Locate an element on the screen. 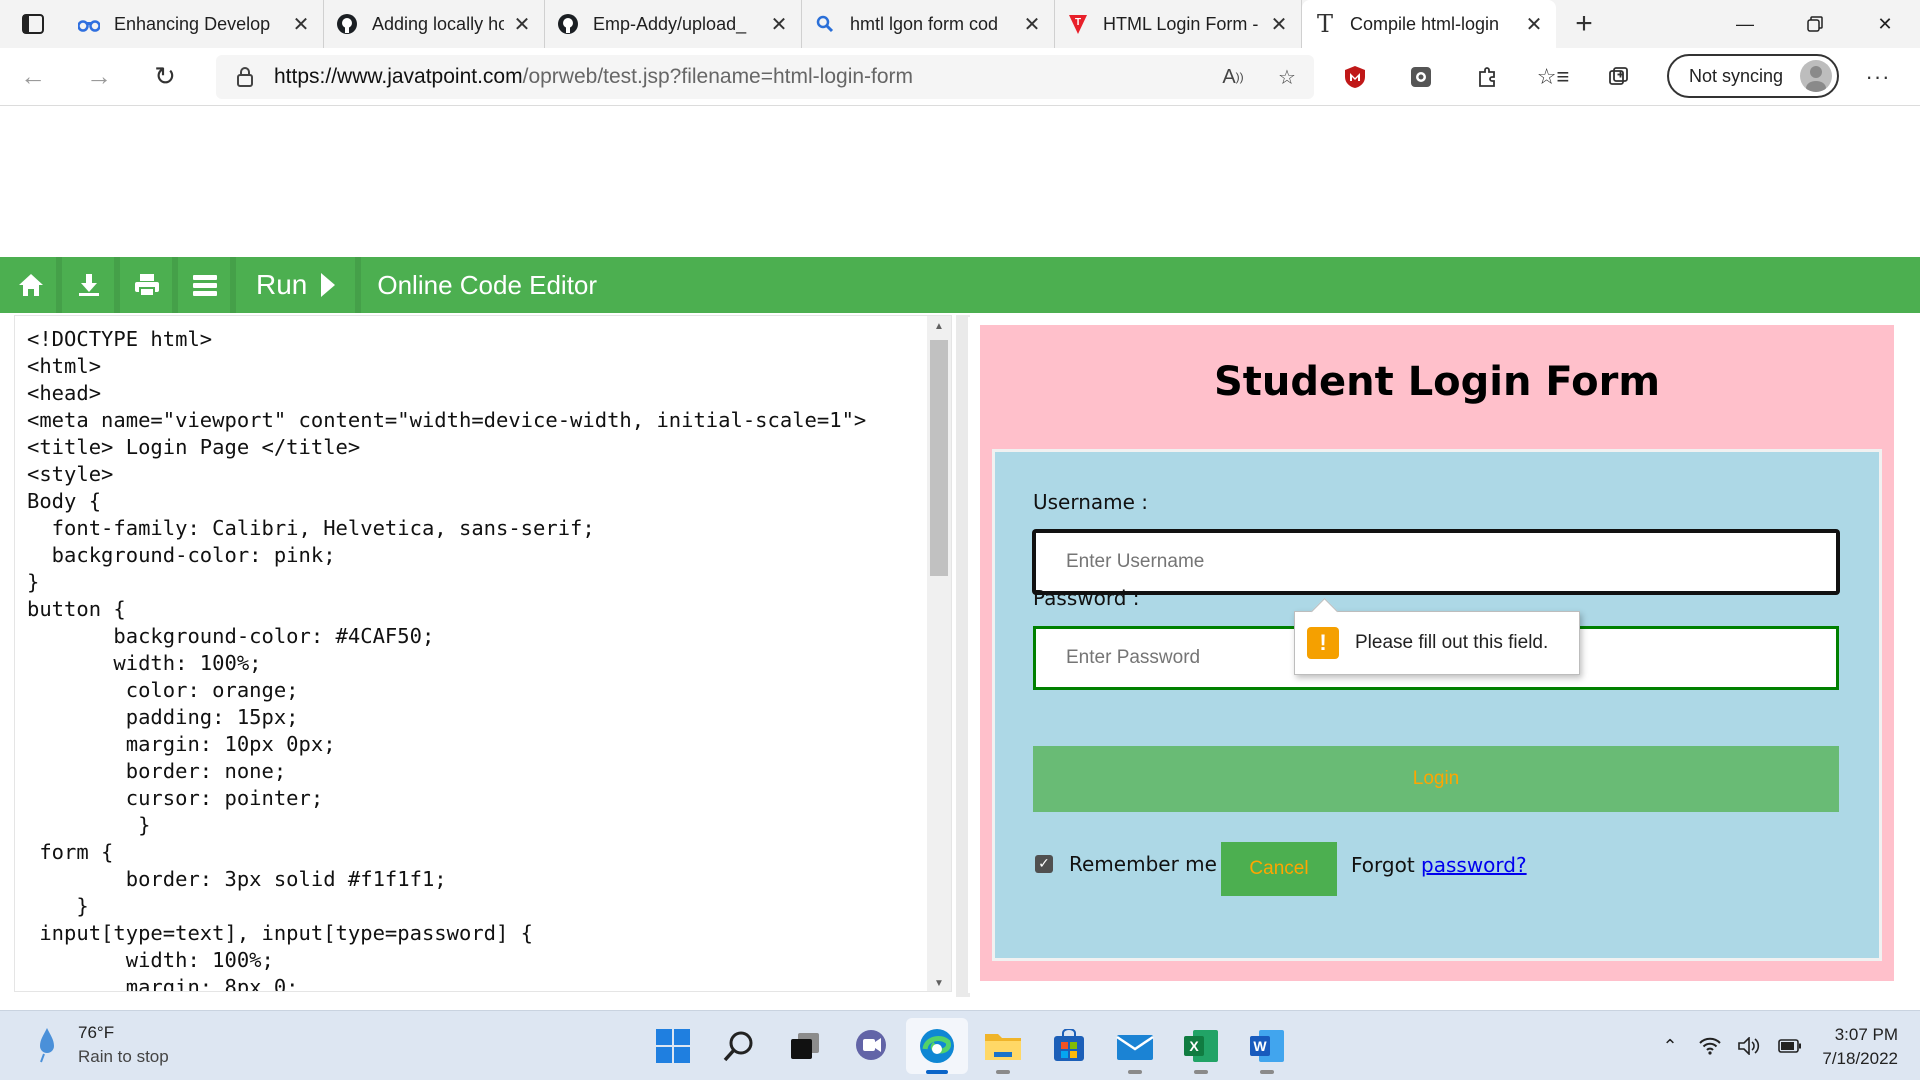  search-icon is located at coordinates (738, 1046).